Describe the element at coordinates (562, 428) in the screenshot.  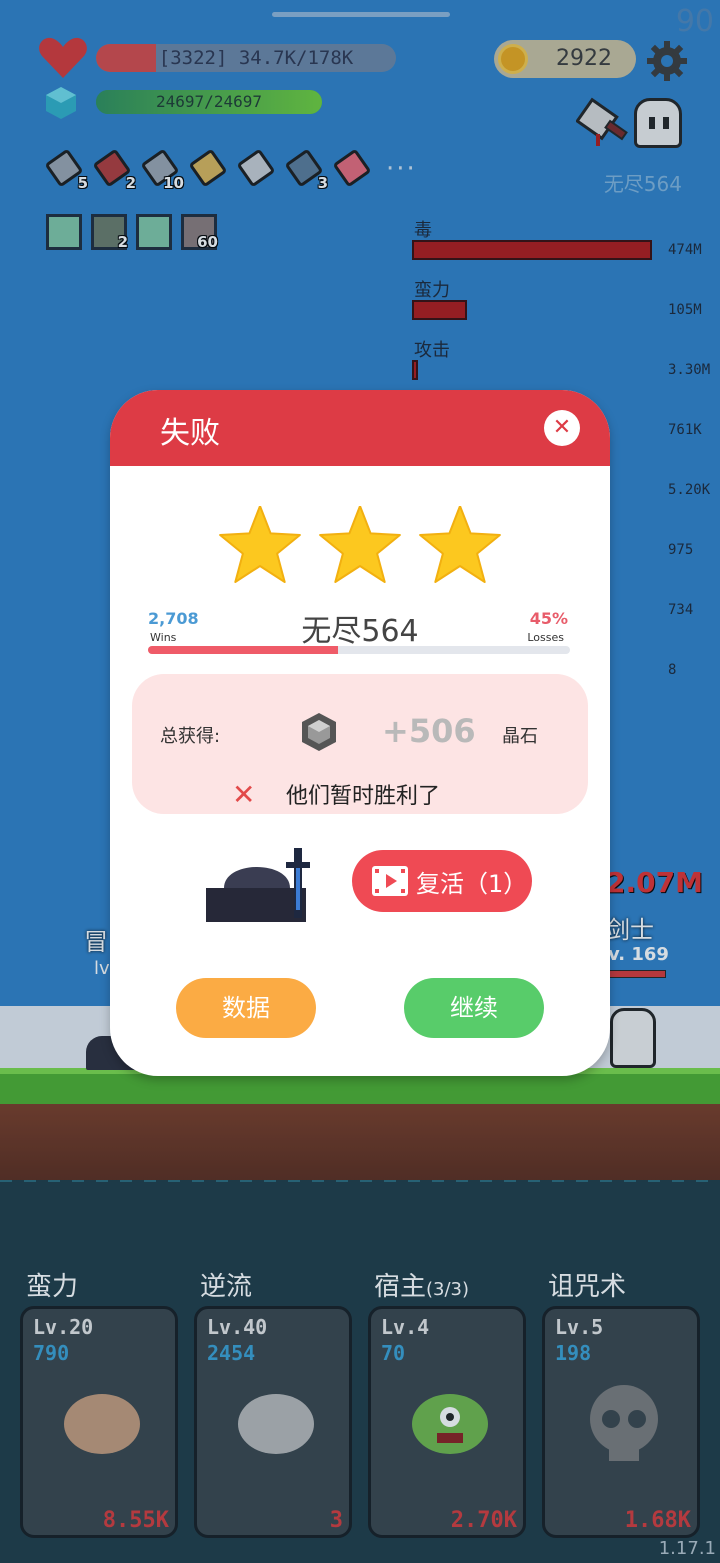
I see `close-icon: ✕` at that location.